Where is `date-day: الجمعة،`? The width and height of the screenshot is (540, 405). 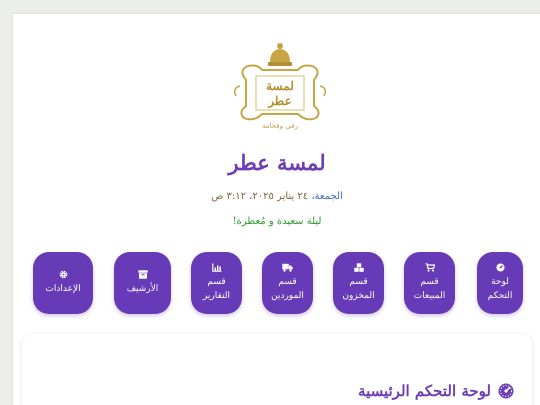 date-day: الجمعة، is located at coordinates (327, 196).